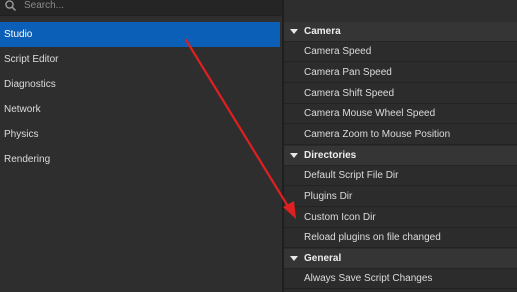  I want to click on setting-label: Always Save Script Changes, so click(368, 278).